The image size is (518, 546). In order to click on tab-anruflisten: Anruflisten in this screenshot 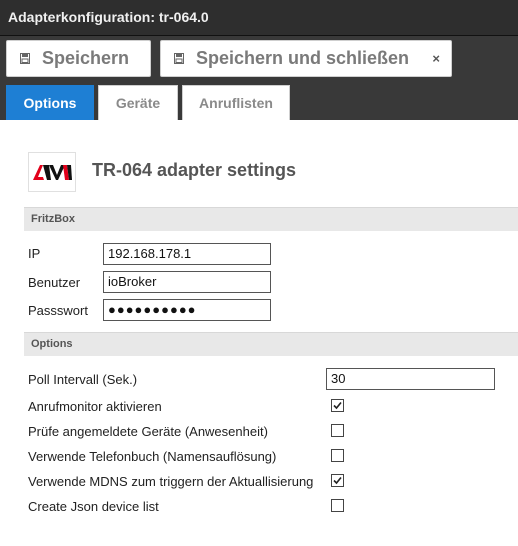, I will do `click(236, 102)`.